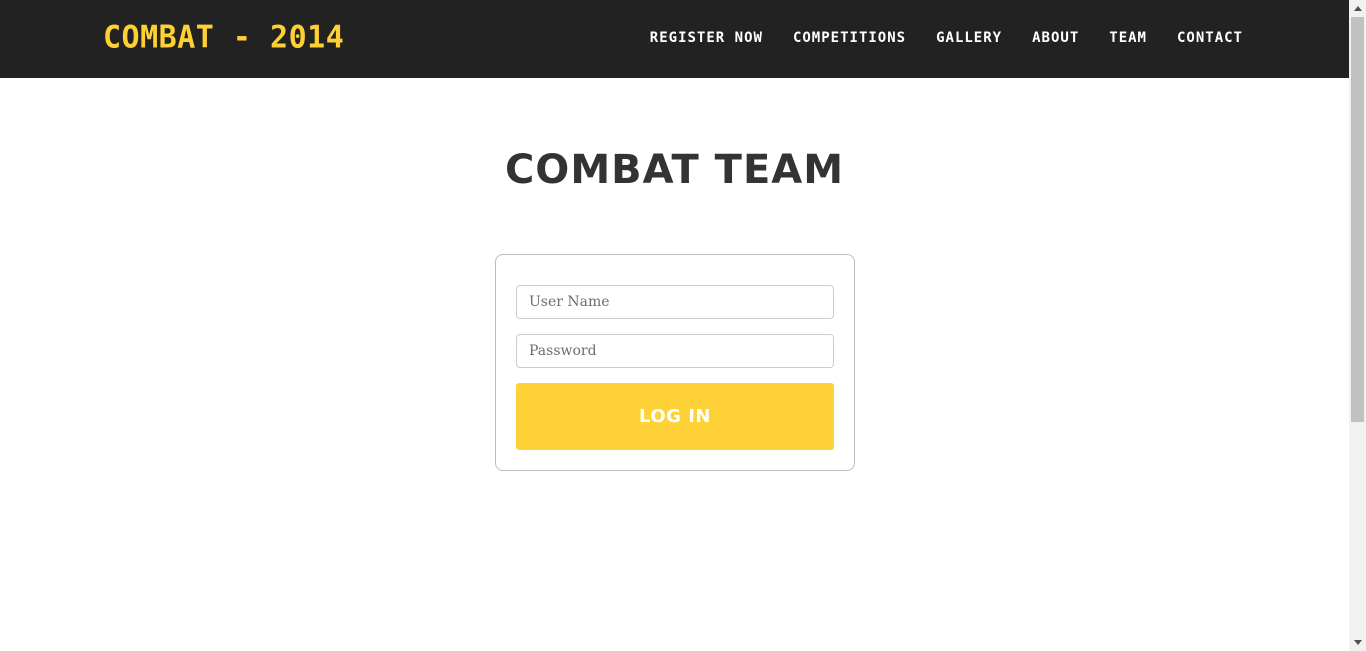  Describe the element at coordinates (1210, 38) in the screenshot. I see `nav-link-contact: CONTACT` at that location.